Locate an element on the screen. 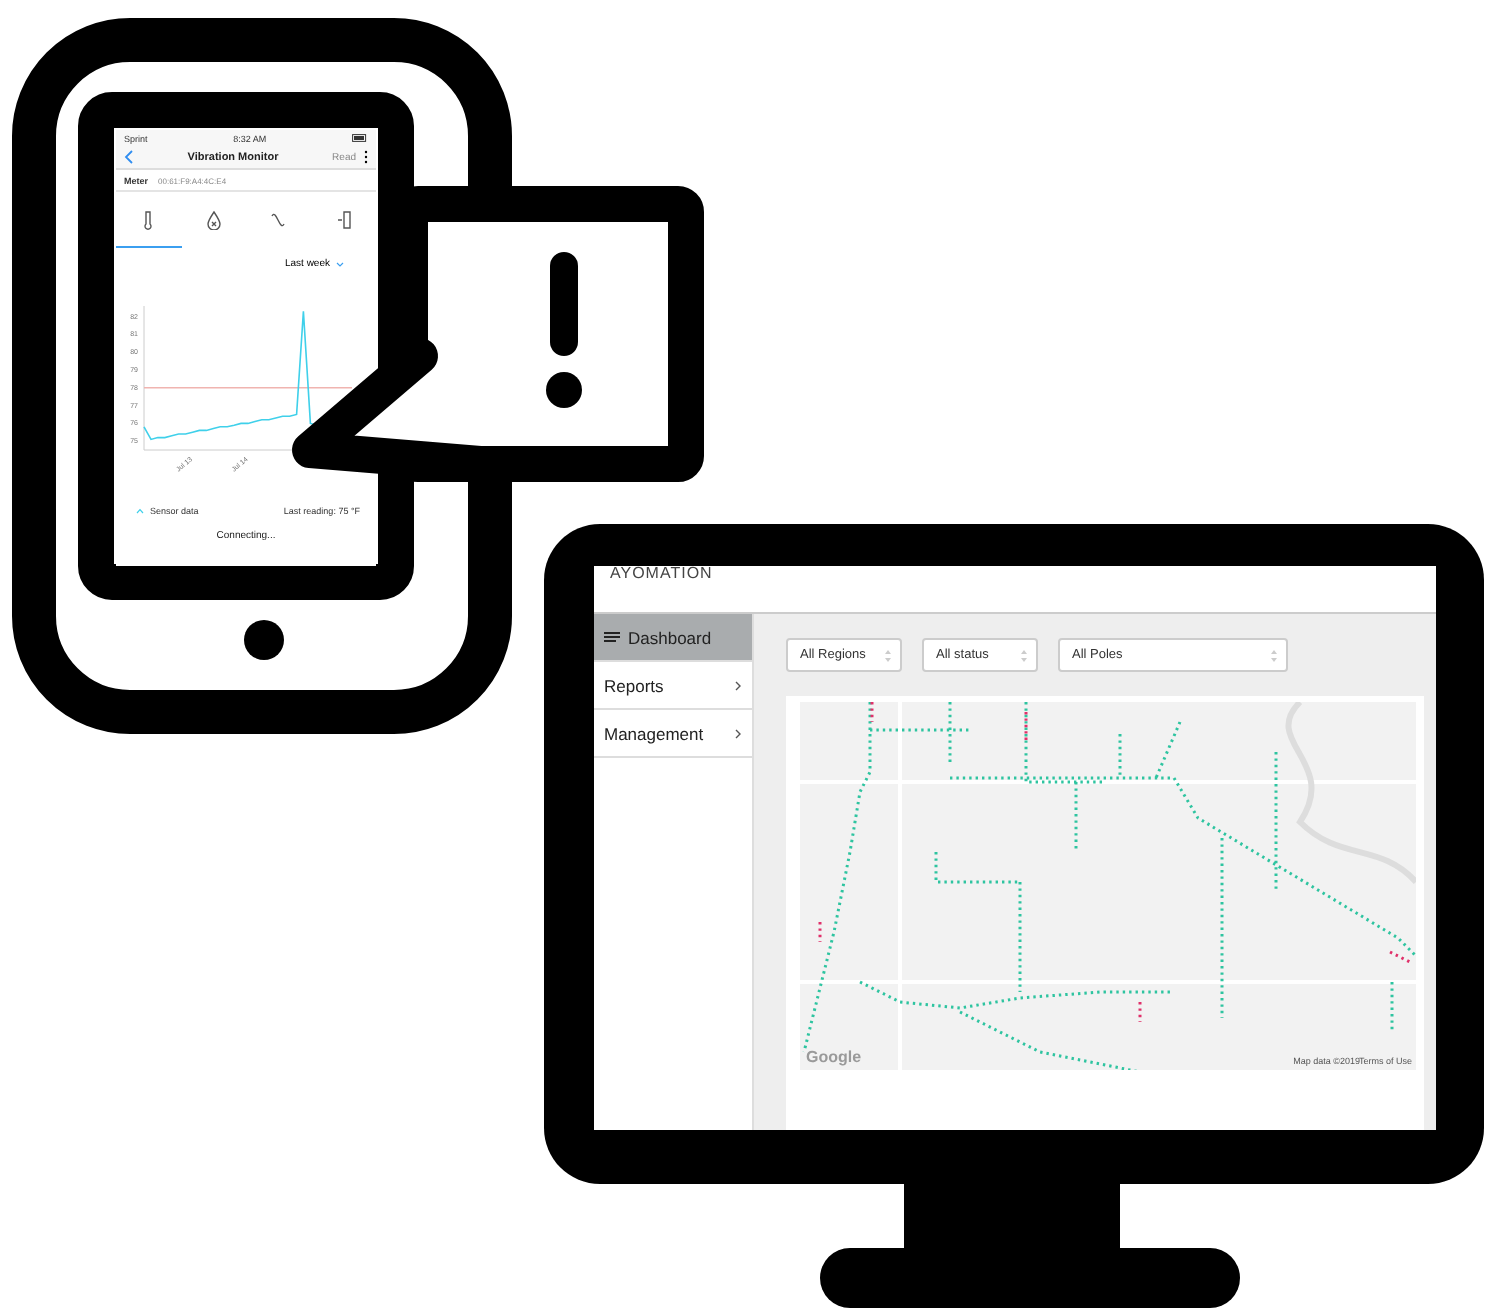 This screenshot has width=1496, height=1308. sidebar-item: Dashboard is located at coordinates (673, 638).